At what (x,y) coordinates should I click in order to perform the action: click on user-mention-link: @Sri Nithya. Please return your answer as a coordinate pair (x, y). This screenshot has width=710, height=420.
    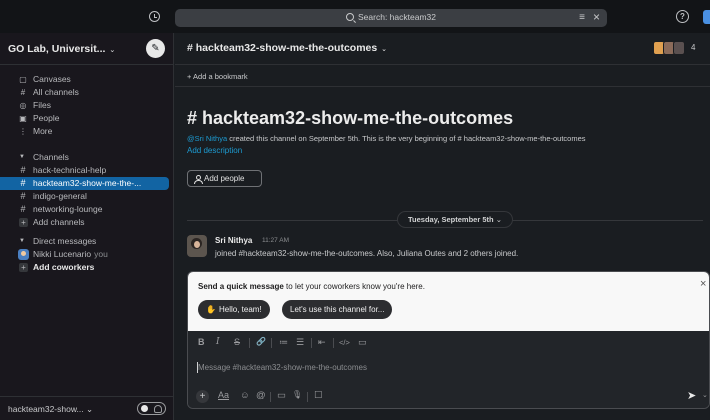
    Looking at the image, I should click on (207, 138).